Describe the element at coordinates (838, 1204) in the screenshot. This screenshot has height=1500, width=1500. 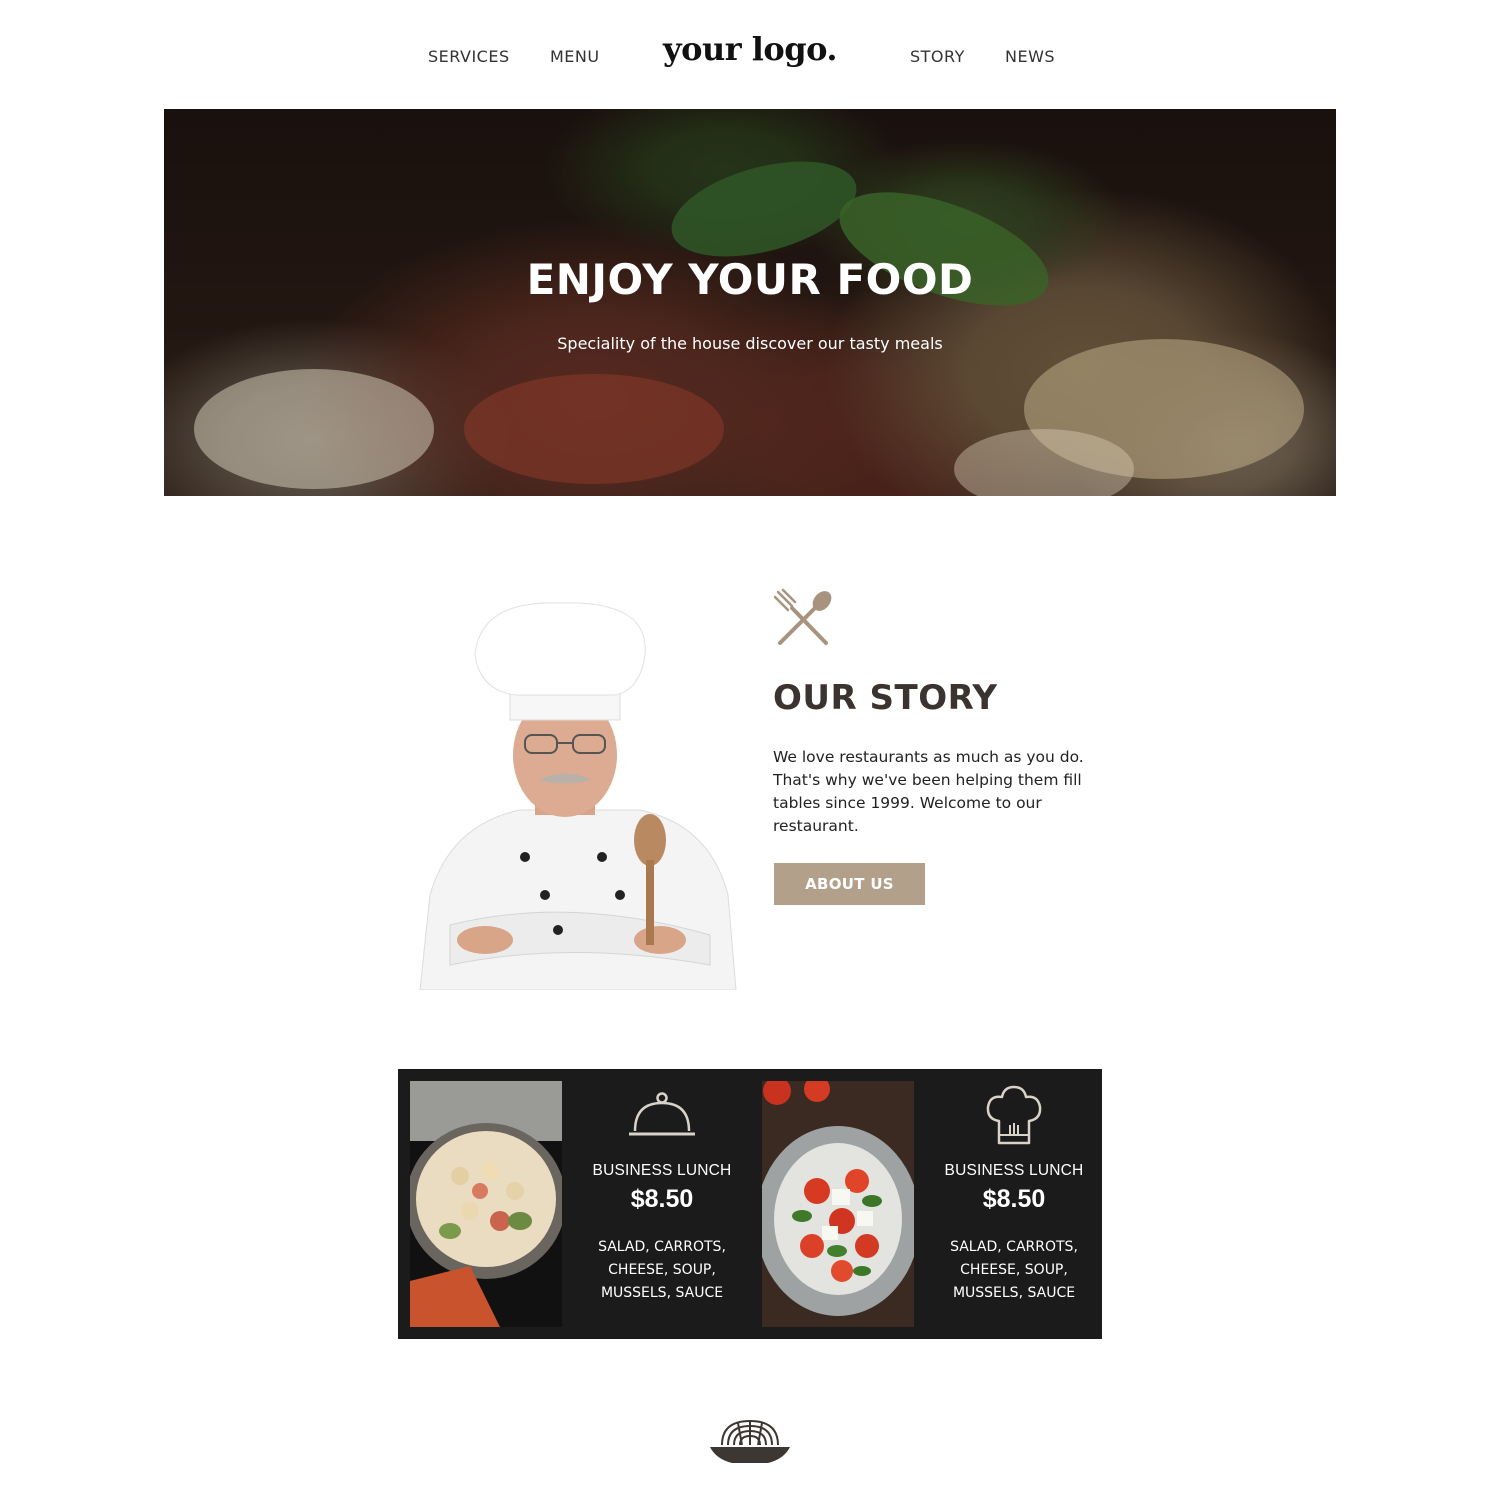
I see `caprese-salad-image` at that location.